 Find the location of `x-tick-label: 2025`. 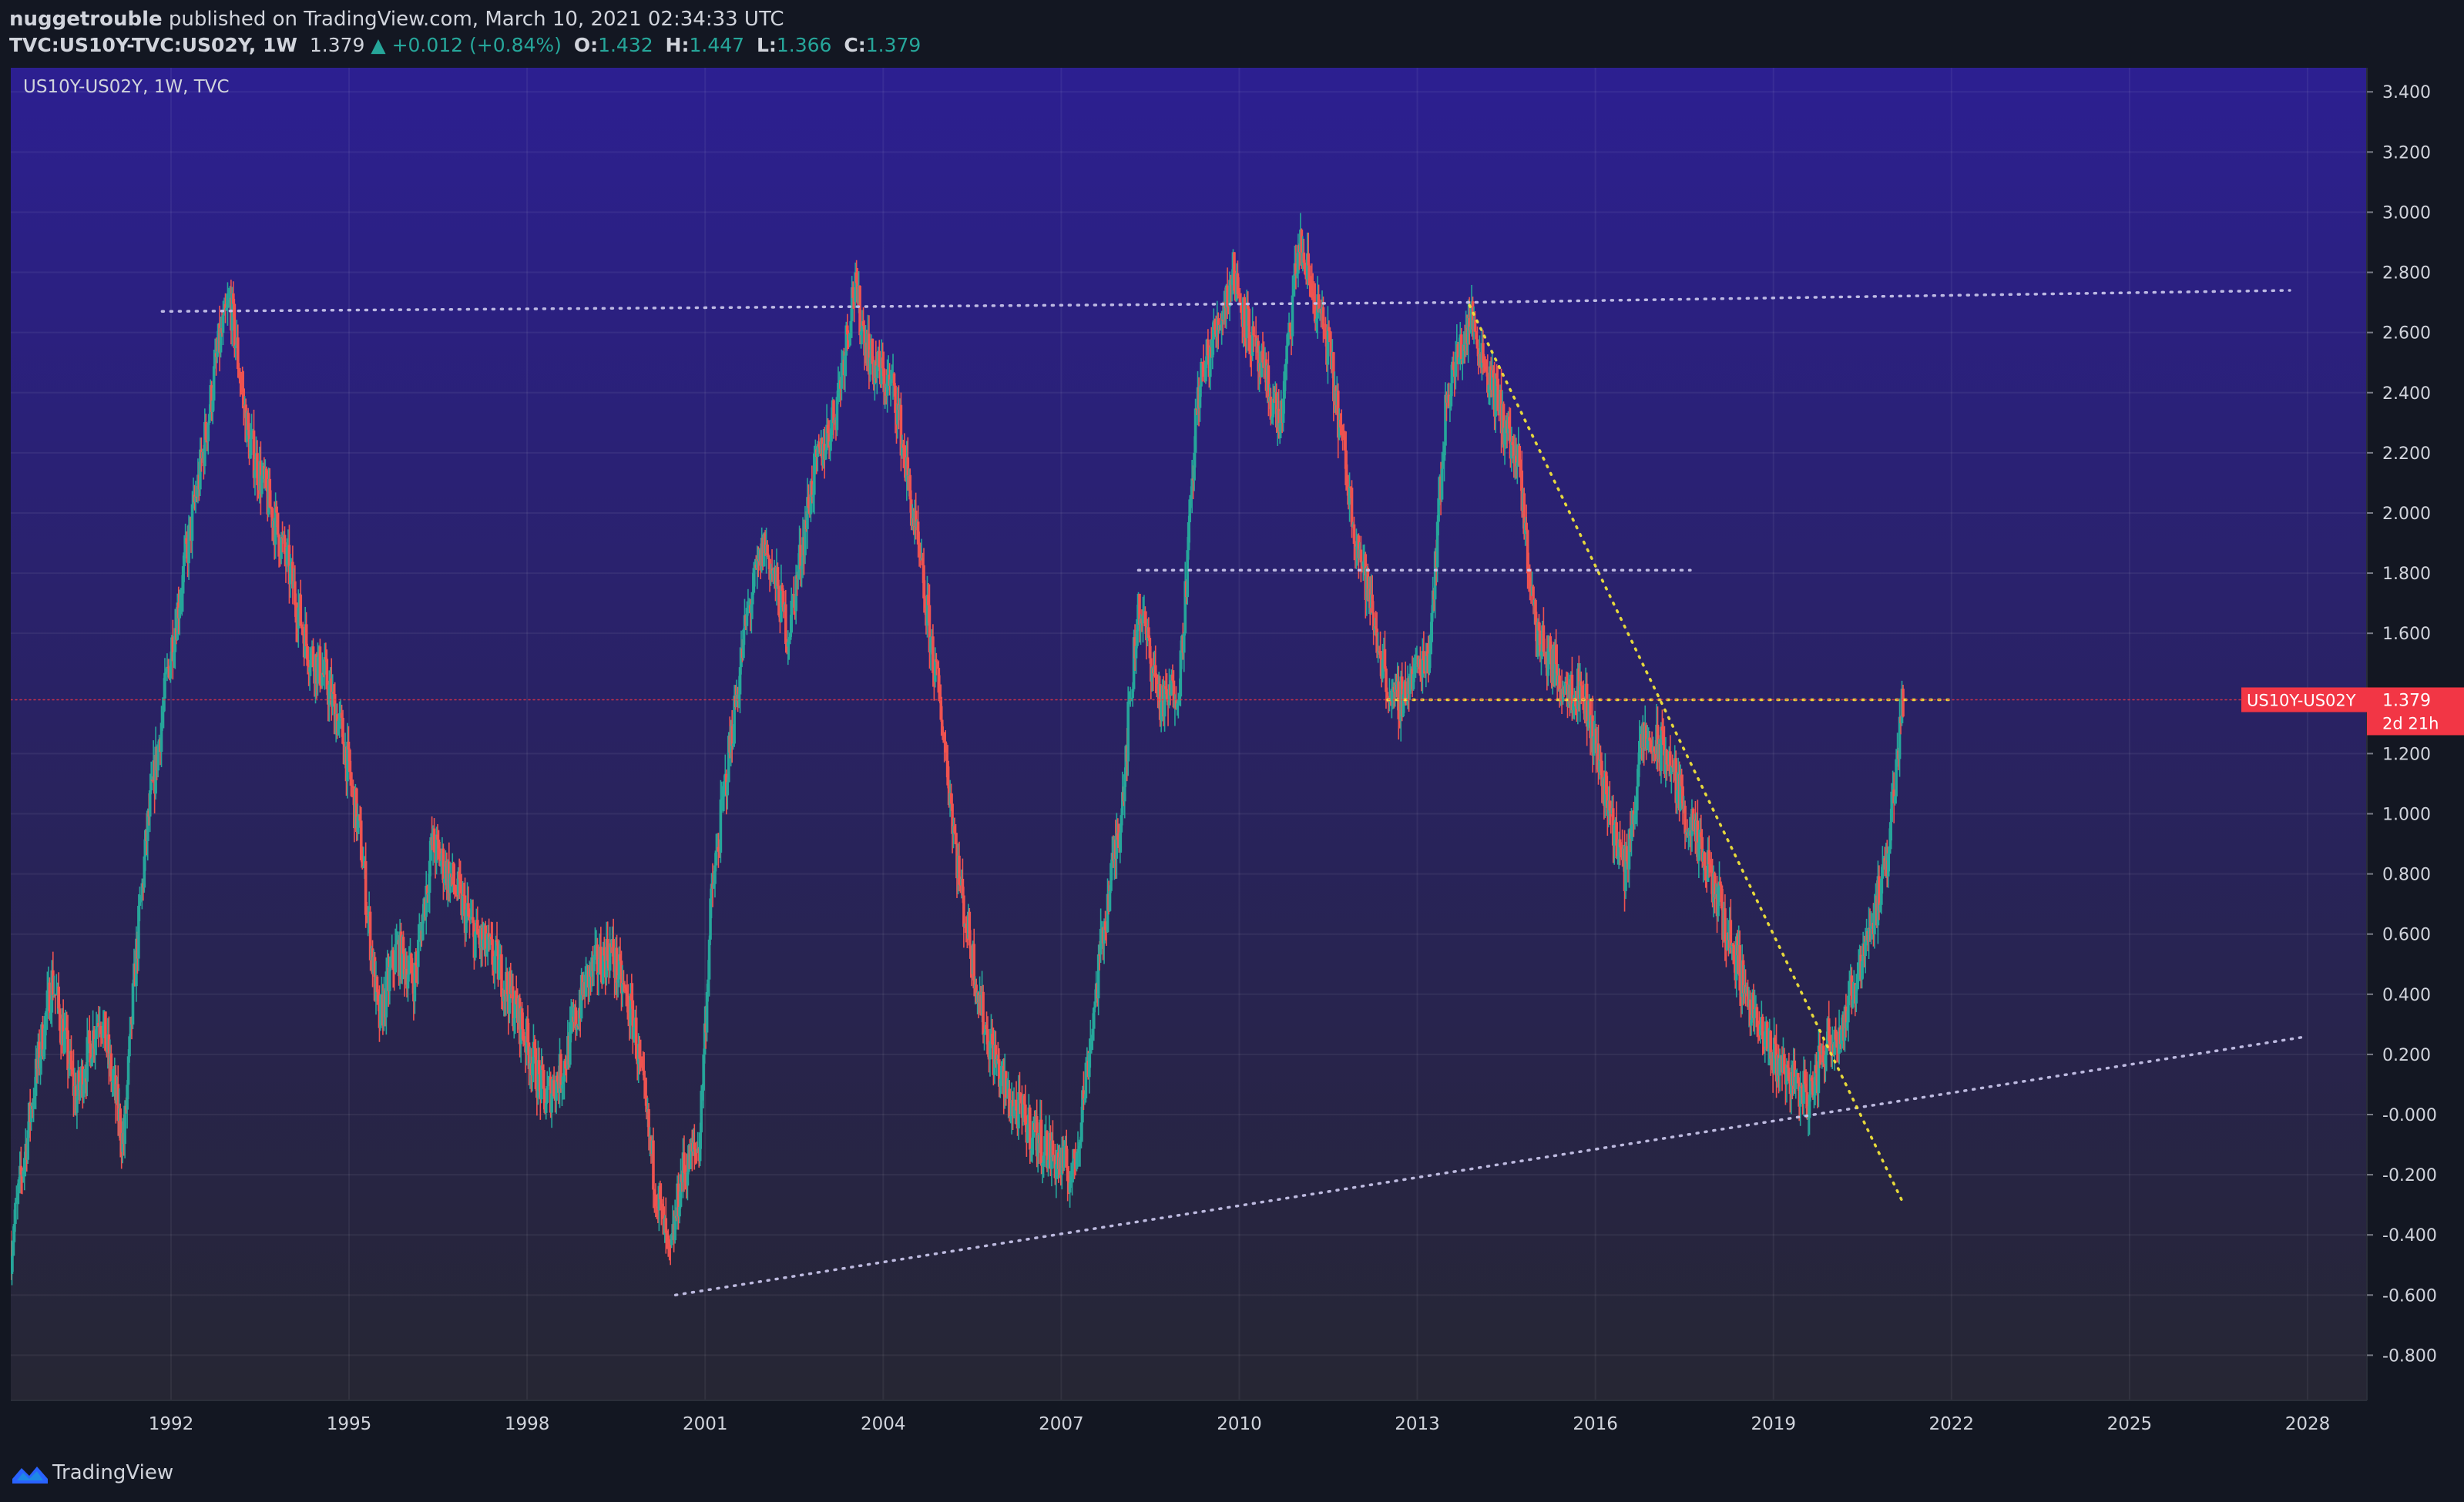

x-tick-label: 2025 is located at coordinates (2130, 1424).